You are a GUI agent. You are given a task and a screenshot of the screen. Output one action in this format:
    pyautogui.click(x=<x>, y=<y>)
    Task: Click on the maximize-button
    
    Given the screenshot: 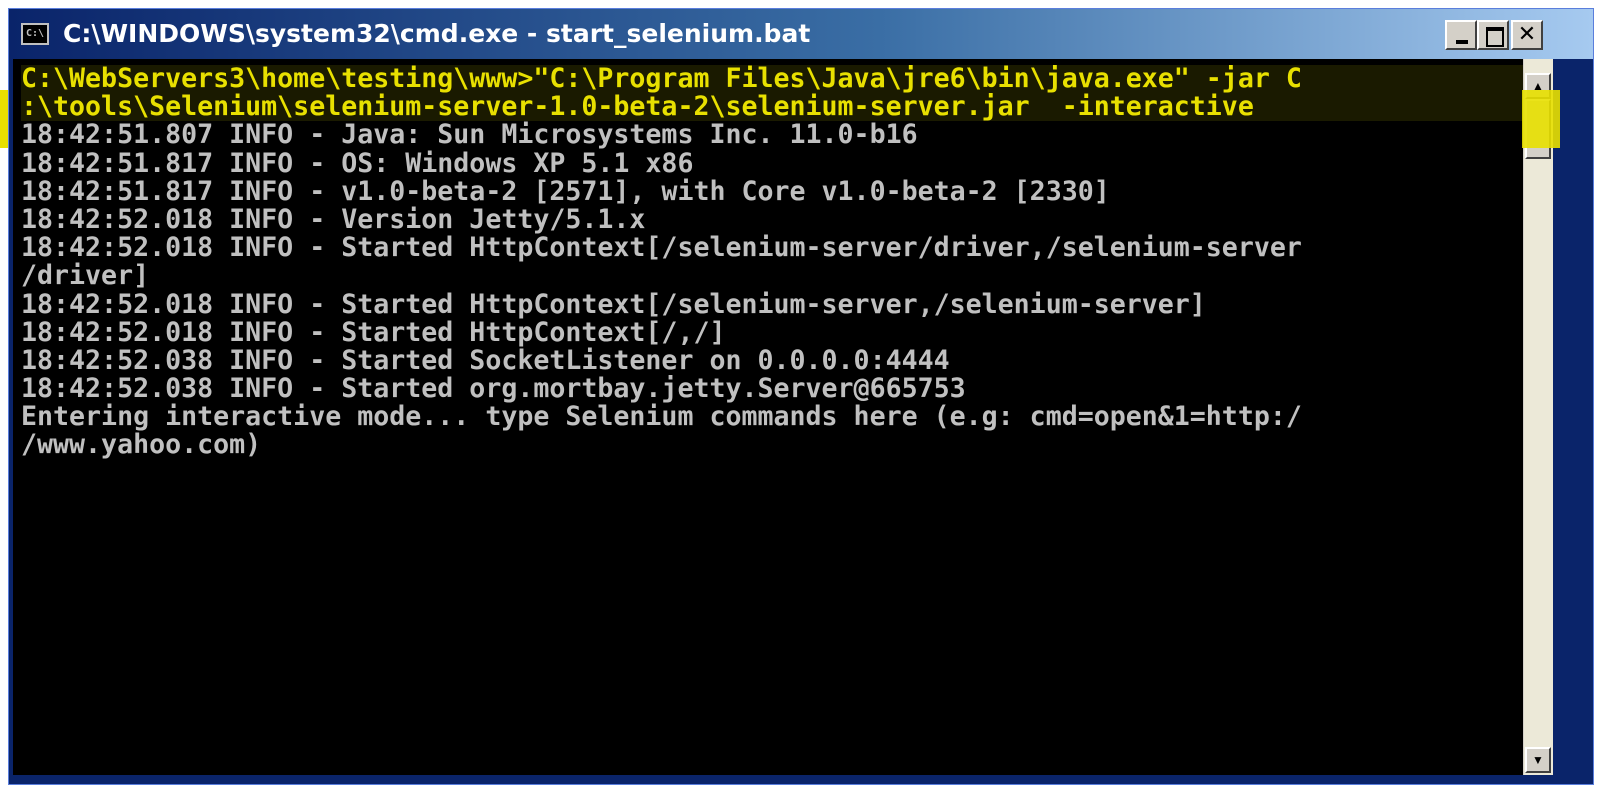 What is the action you would take?
    pyautogui.click(x=1493, y=35)
    